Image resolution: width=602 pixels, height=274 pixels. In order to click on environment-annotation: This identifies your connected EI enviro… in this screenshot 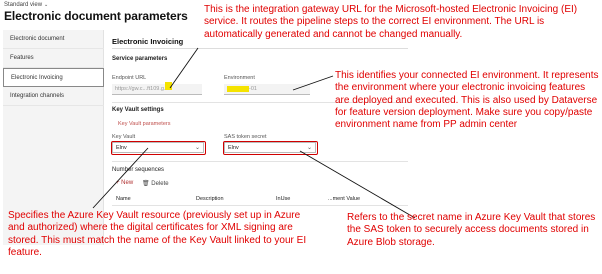, I will do `click(467, 100)`.